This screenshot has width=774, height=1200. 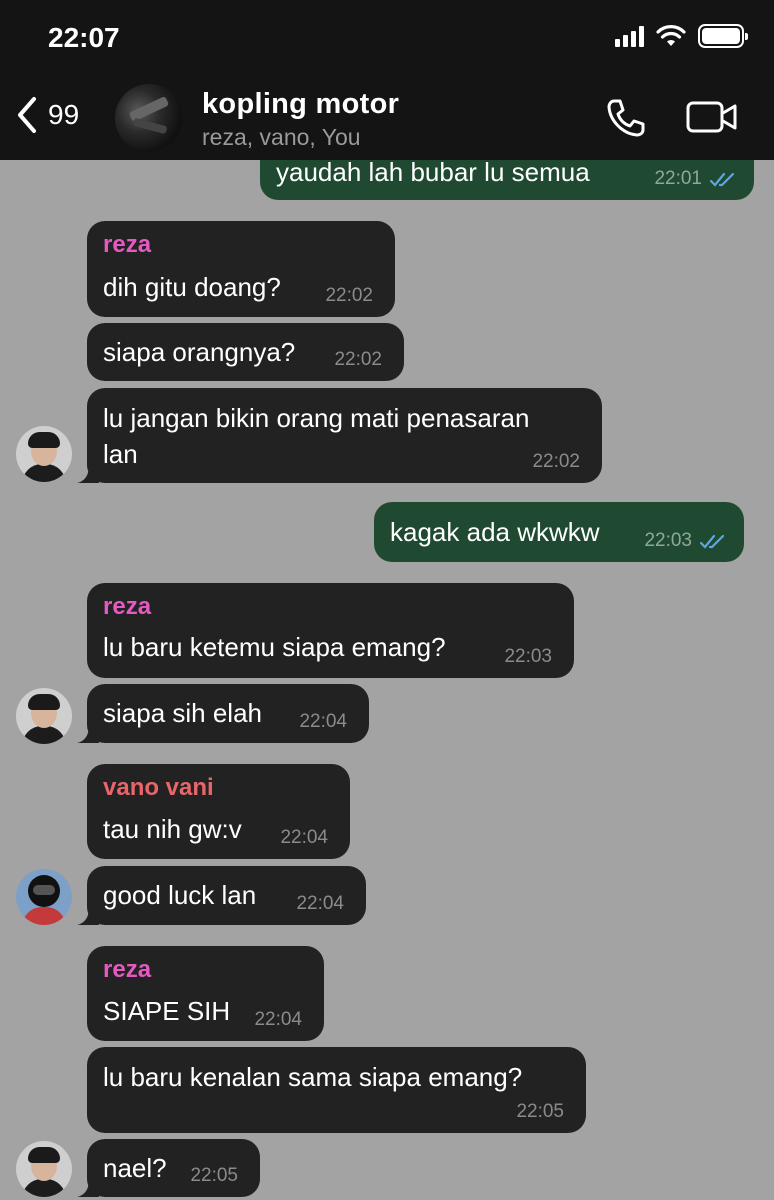 What do you see at coordinates (182, 713) in the screenshot?
I see `message-text: siapa sih elah` at bounding box center [182, 713].